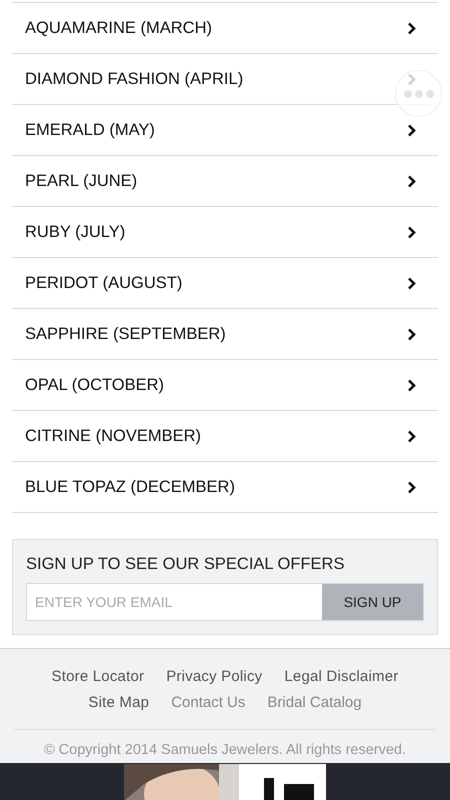 This screenshot has width=450, height=800. What do you see at coordinates (225, 334) in the screenshot?
I see `category-link: SAPPHIRE (SEPTEMBER)` at bounding box center [225, 334].